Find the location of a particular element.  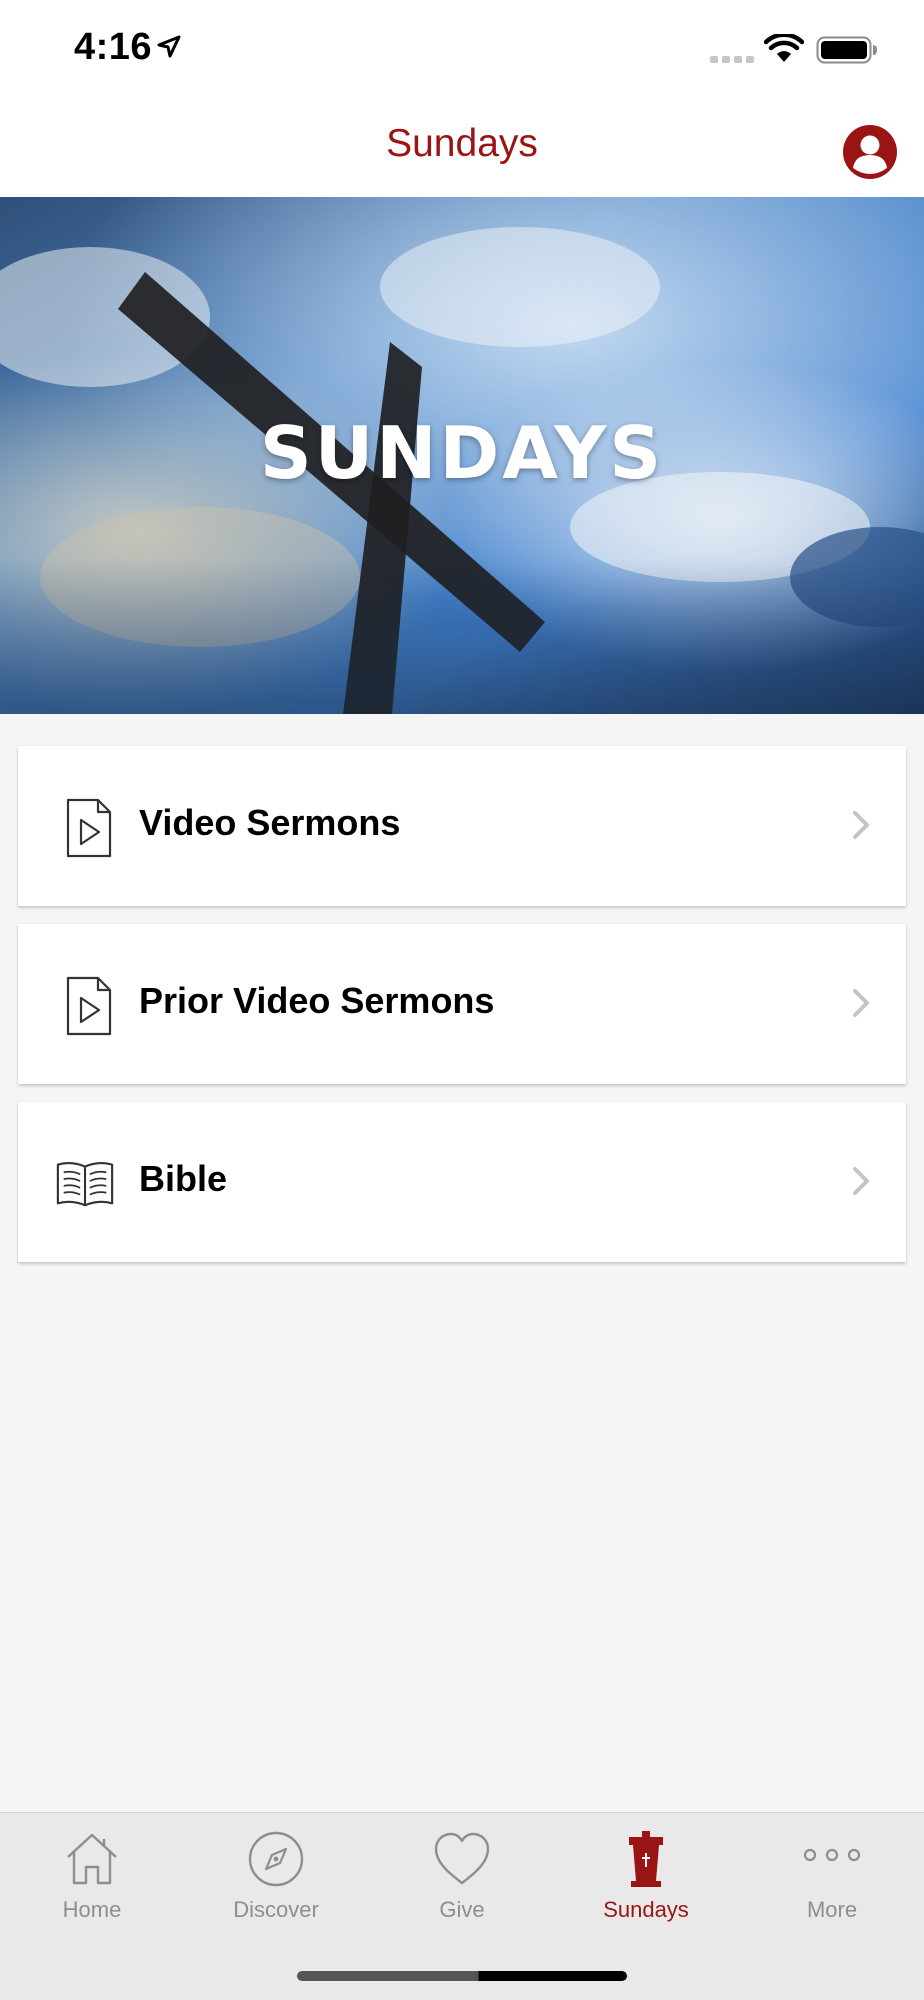

more-dots-icon is located at coordinates (832, 1855).